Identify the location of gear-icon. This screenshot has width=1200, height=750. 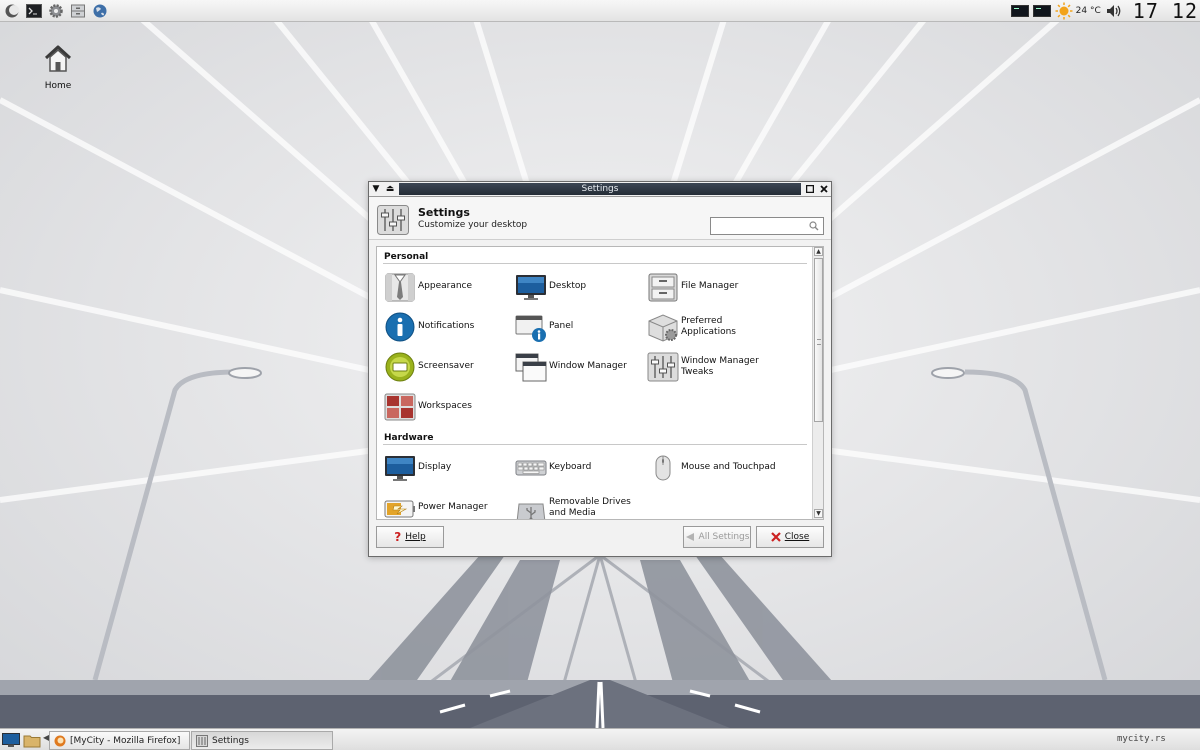
(56, 11).